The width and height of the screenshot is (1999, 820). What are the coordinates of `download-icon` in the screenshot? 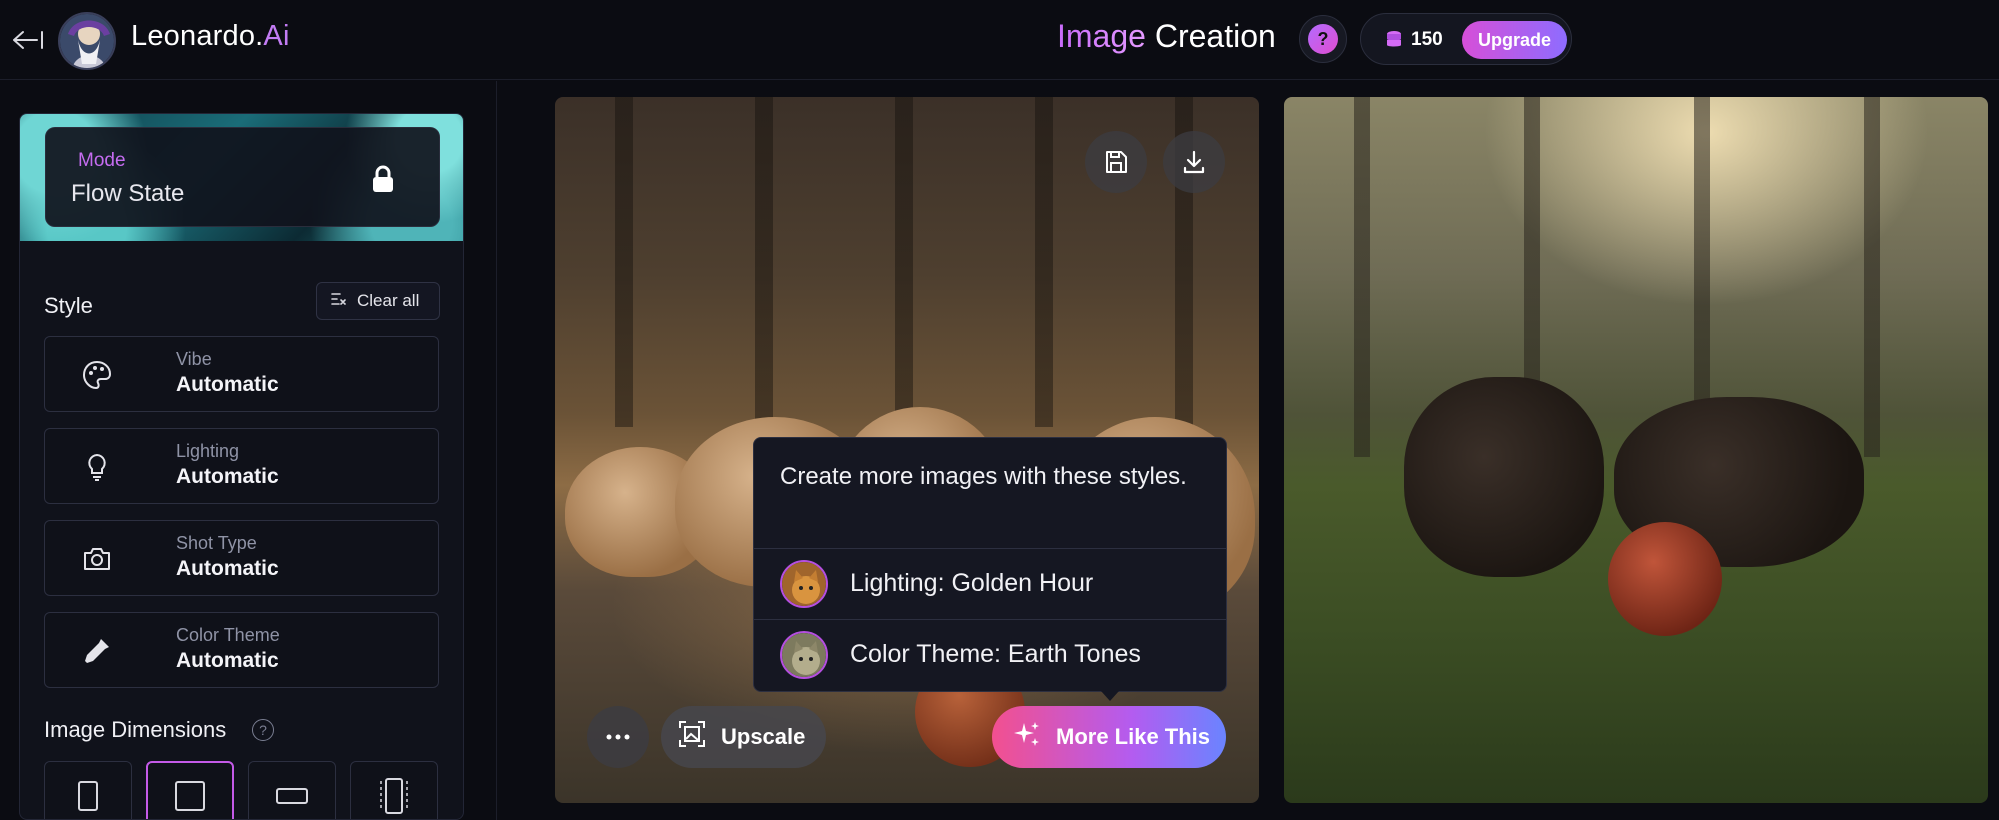 It's located at (1194, 162).